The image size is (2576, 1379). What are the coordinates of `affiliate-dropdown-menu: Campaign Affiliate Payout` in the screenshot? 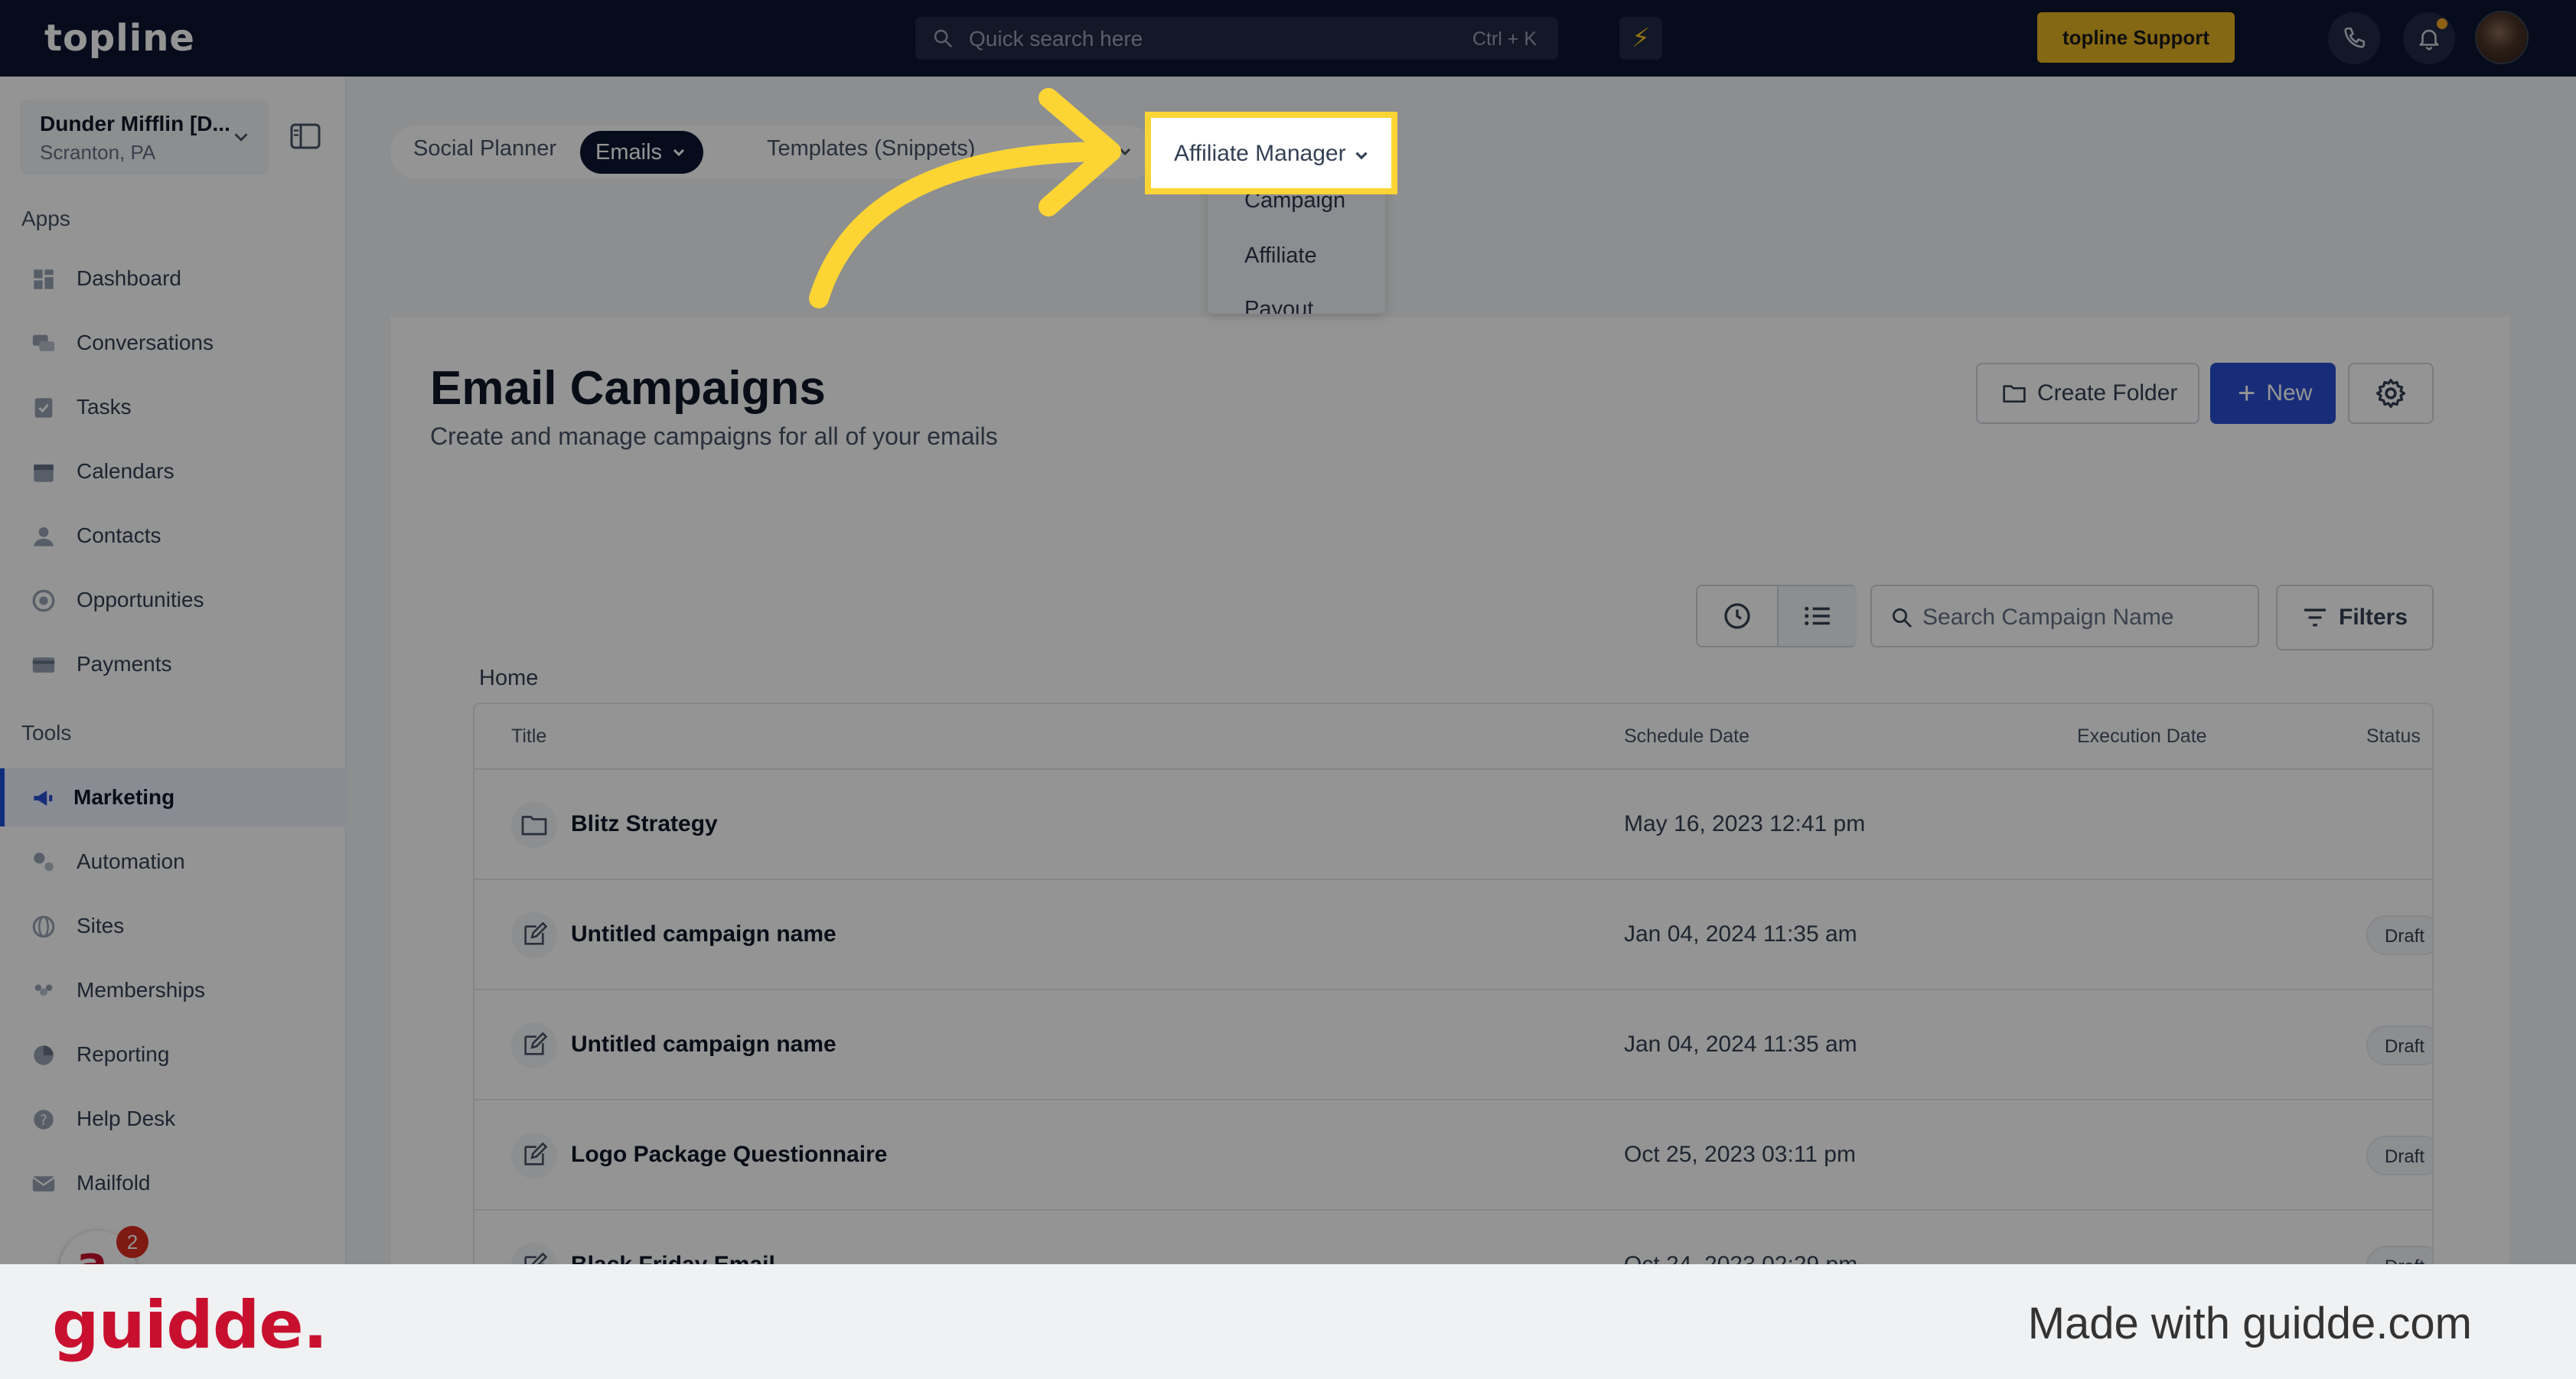 It's located at (1297, 245).